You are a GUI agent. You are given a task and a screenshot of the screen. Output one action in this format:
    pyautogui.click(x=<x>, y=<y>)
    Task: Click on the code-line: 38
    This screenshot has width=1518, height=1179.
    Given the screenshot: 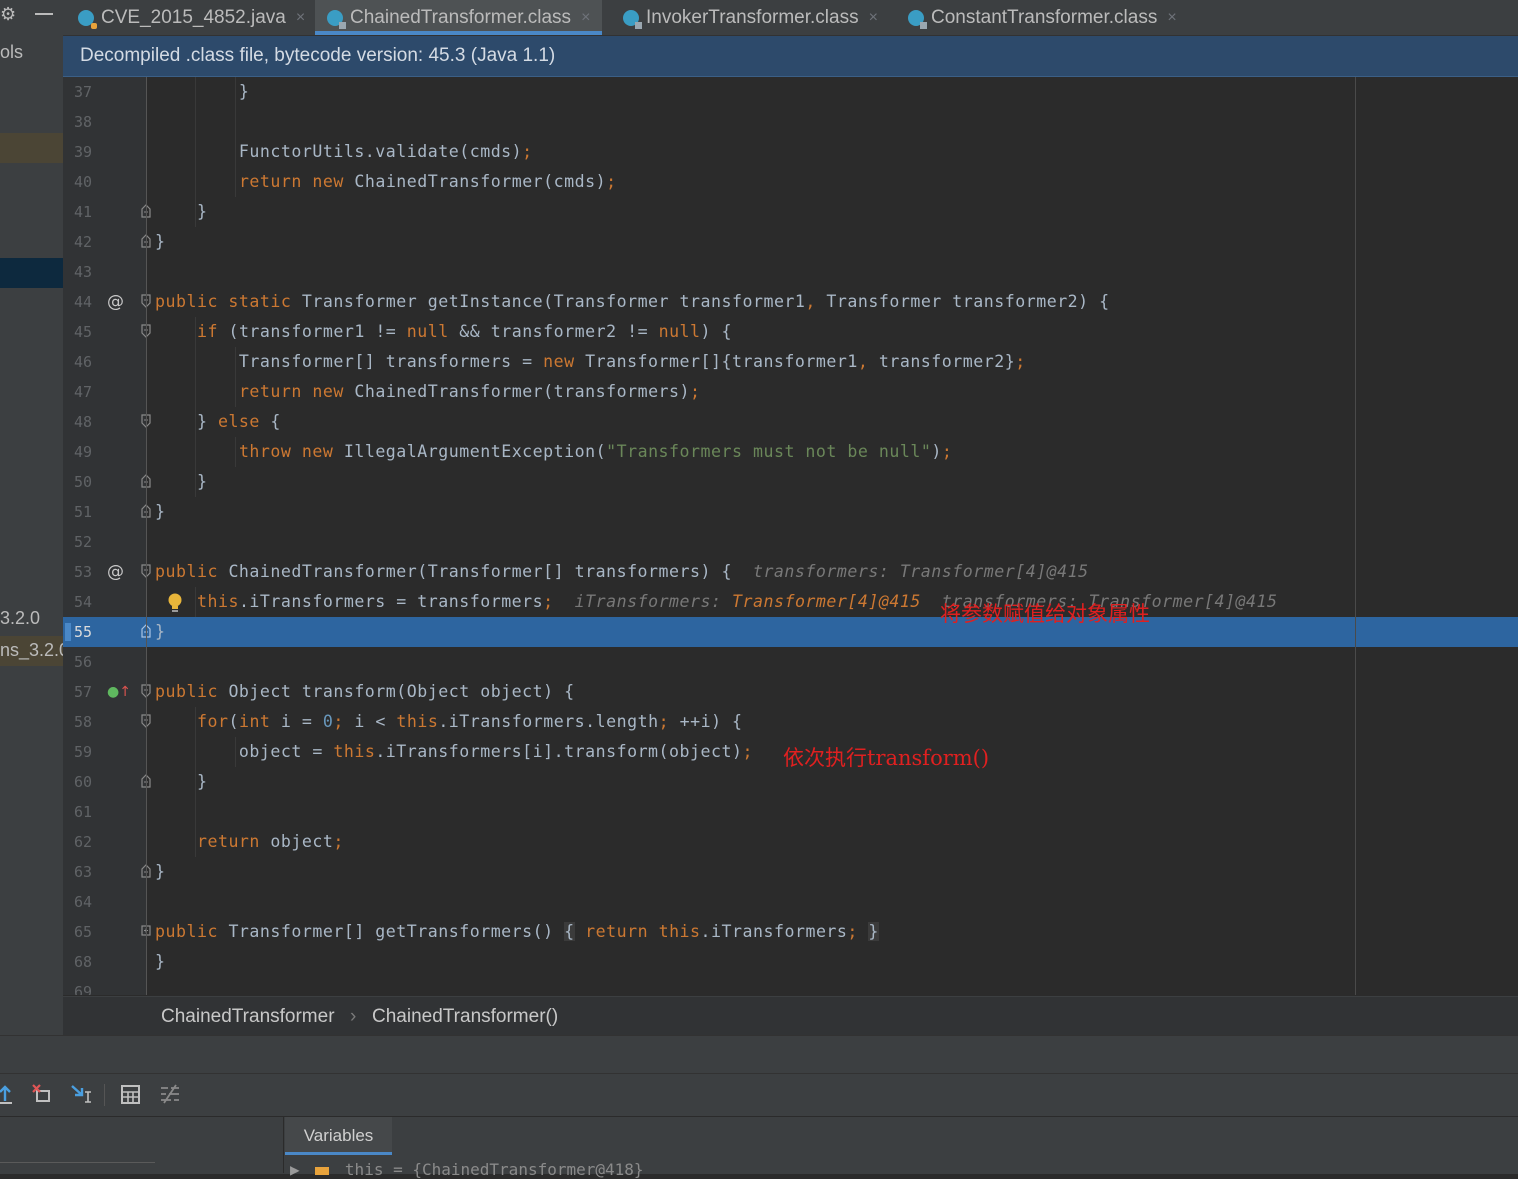 What is the action you would take?
    pyautogui.click(x=790, y=122)
    